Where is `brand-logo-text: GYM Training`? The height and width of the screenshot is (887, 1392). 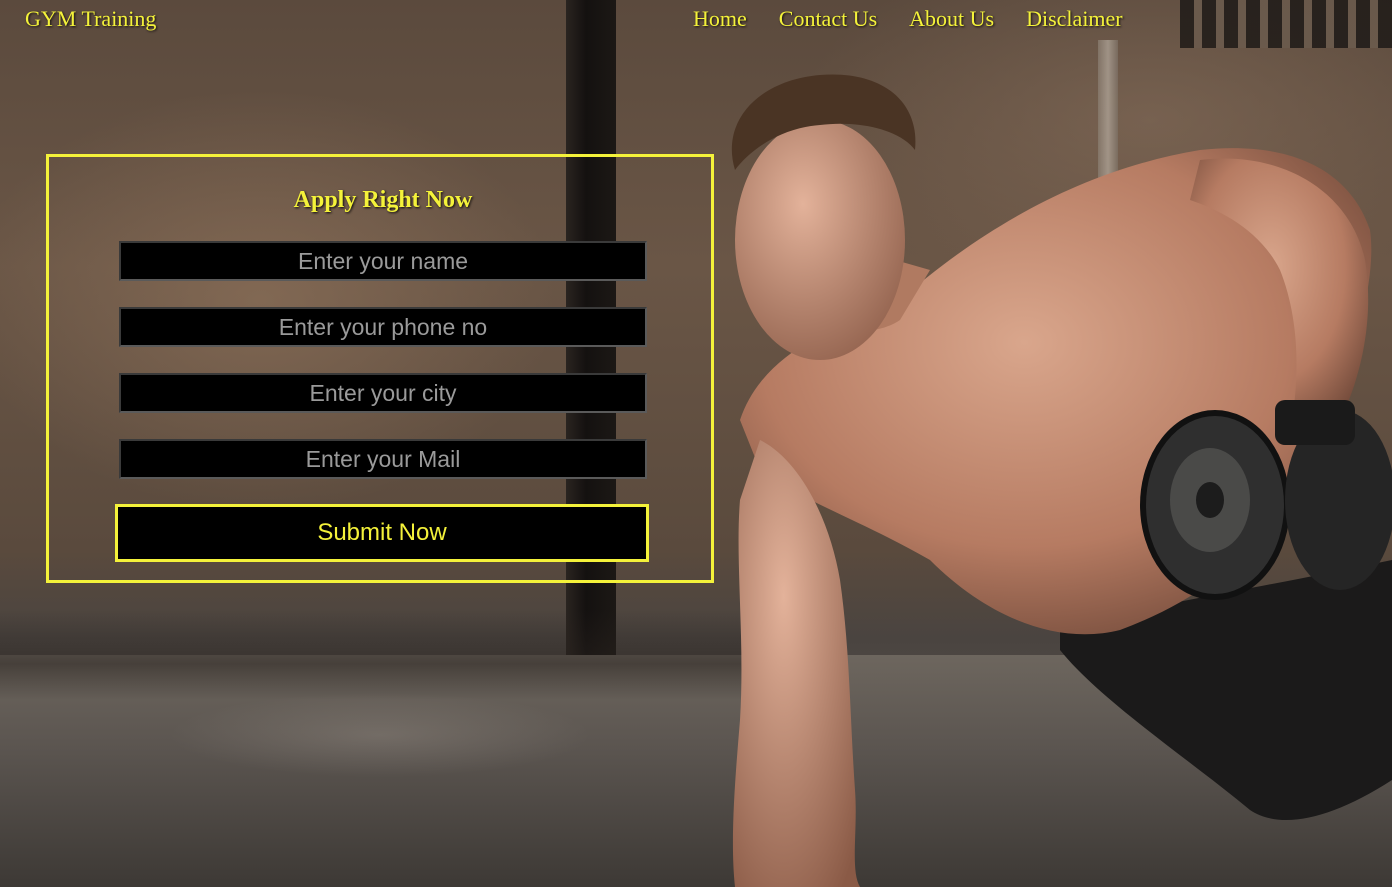
brand-logo-text: GYM Training is located at coordinates (90, 19).